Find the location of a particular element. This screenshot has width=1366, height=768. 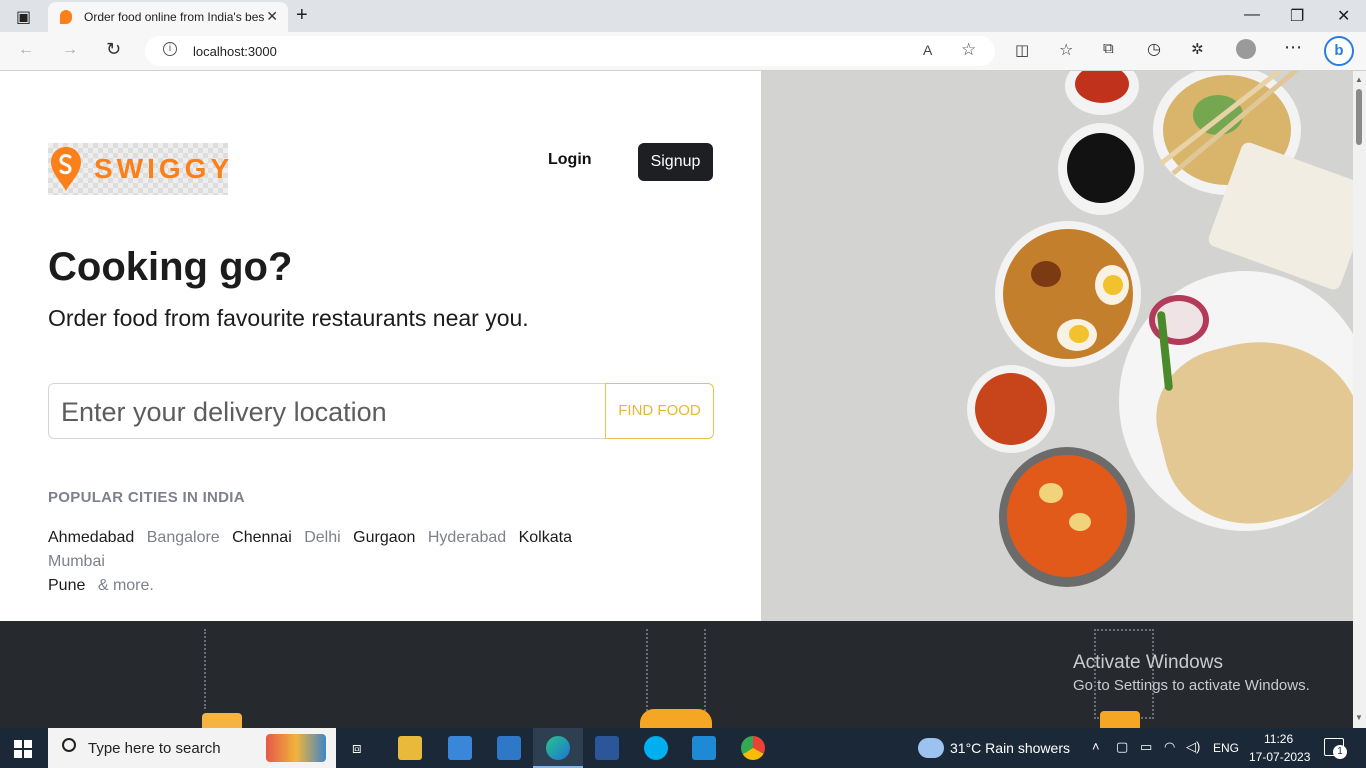

swiggy-logo: SWIGGY is located at coordinates (138, 169).